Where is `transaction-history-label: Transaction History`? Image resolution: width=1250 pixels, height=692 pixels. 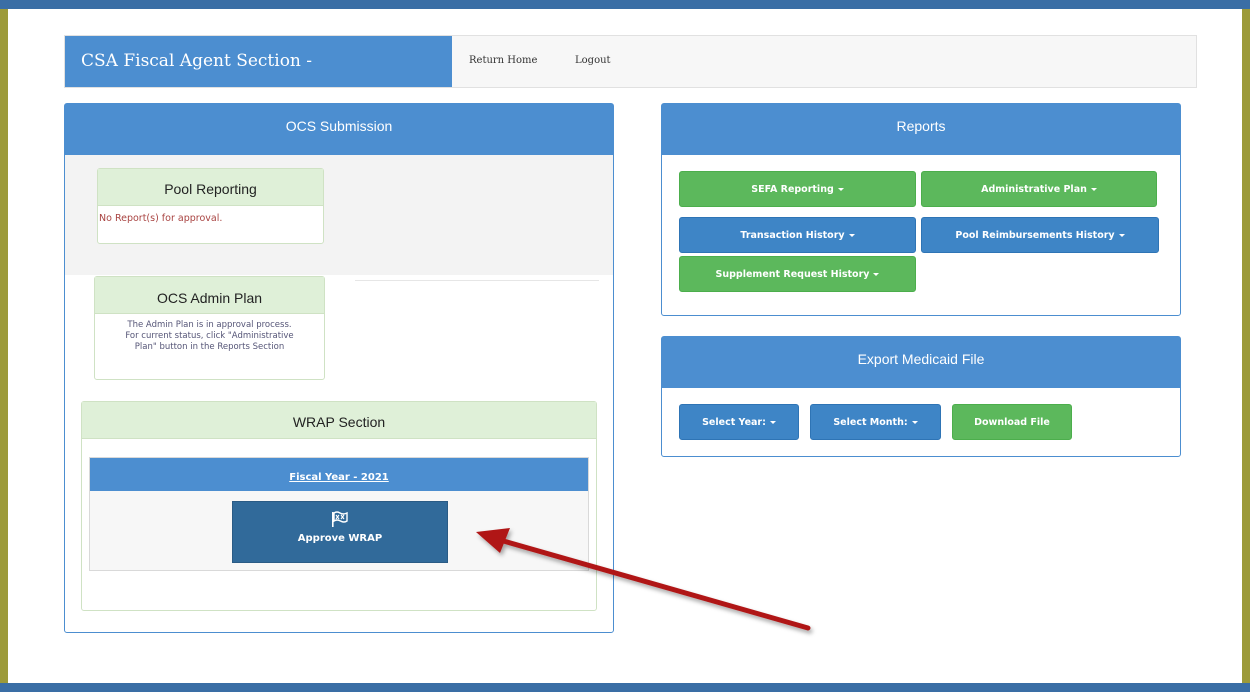
transaction-history-label: Transaction History is located at coordinates (792, 235).